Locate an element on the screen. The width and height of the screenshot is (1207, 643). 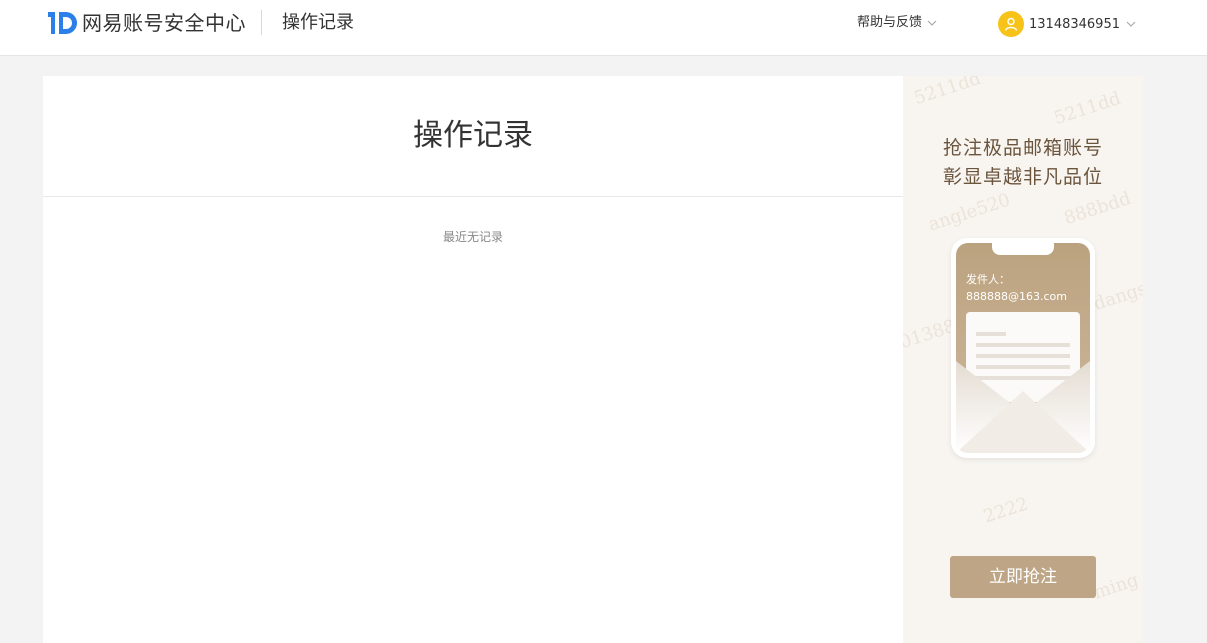
empty-records-text: 最近无记录 is located at coordinates (472, 237).